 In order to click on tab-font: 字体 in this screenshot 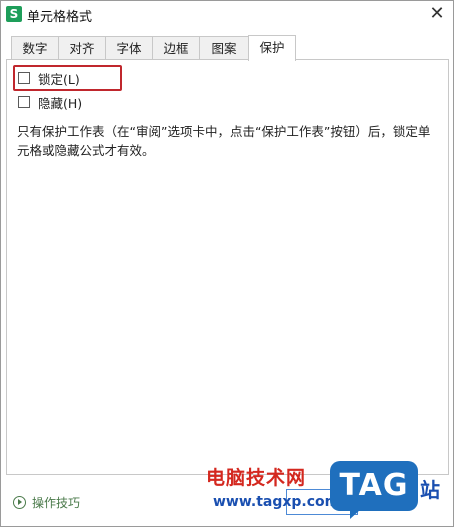, I will do `click(129, 48)`.